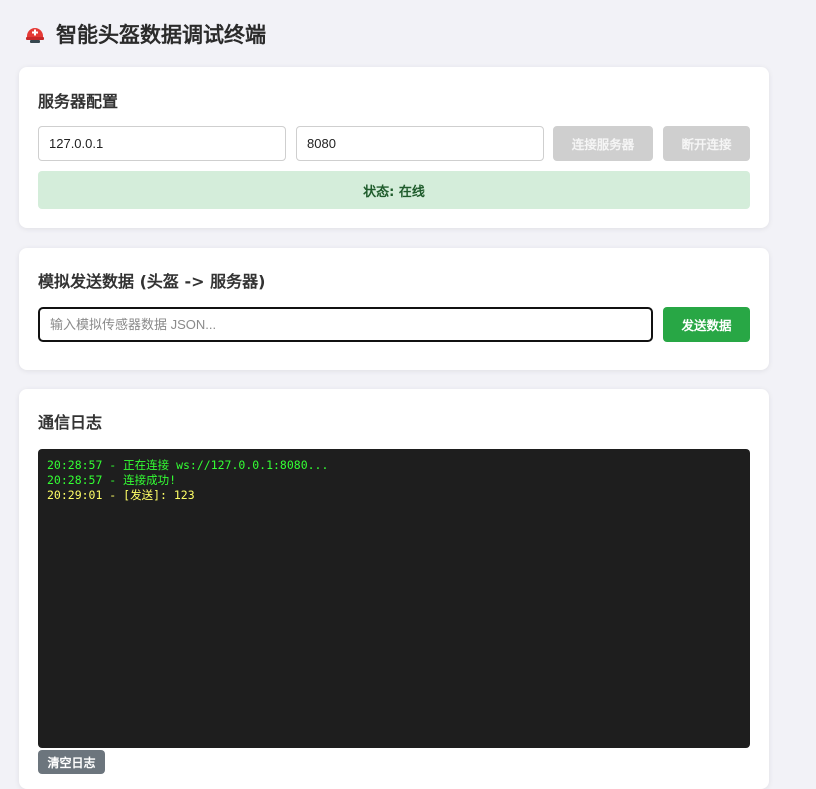 The width and height of the screenshot is (816, 789). What do you see at coordinates (706, 324) in the screenshot?
I see `send-data-button: 发送数据` at bounding box center [706, 324].